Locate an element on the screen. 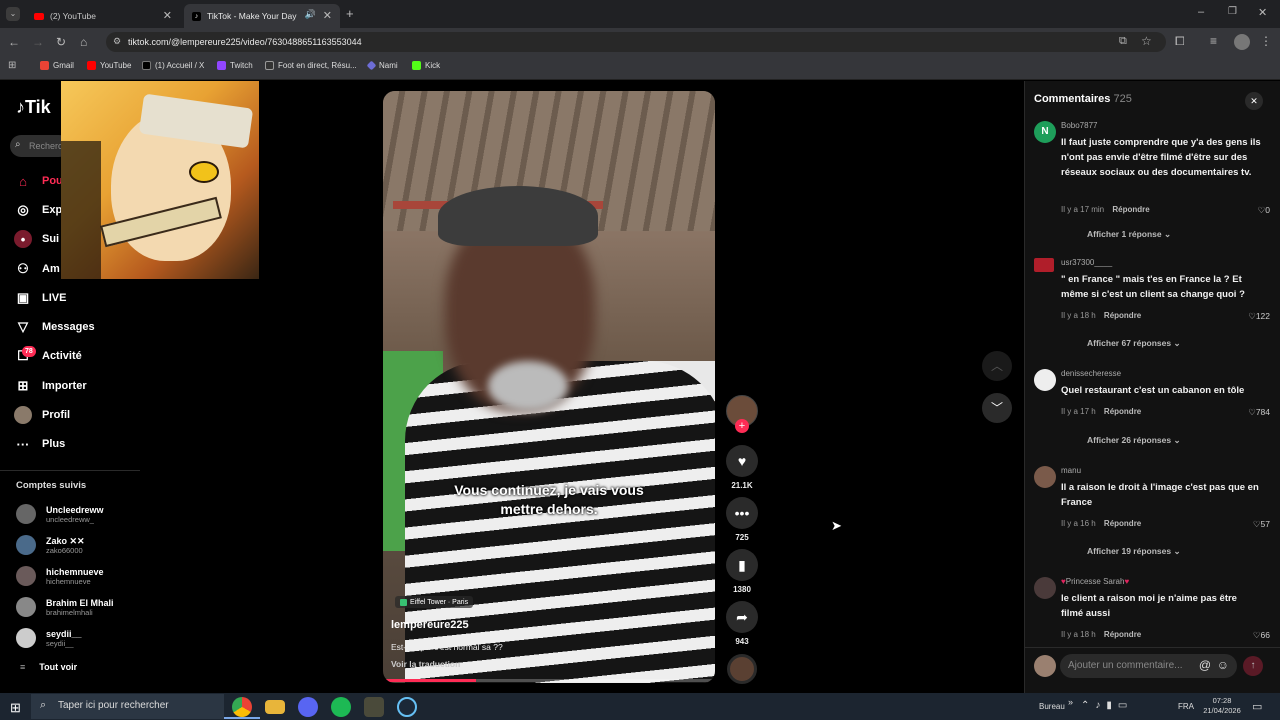 This screenshot has width=1280, height=720. discord-icon is located at coordinates (308, 707).